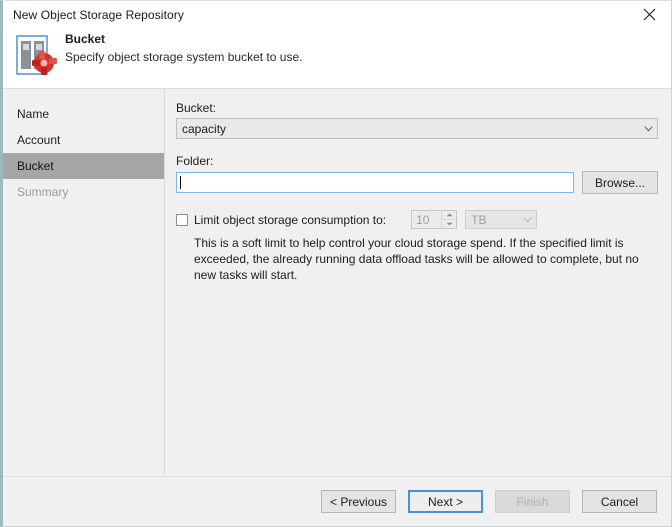 This screenshot has height=527, width=672. I want to click on folder-input, so click(375, 182).